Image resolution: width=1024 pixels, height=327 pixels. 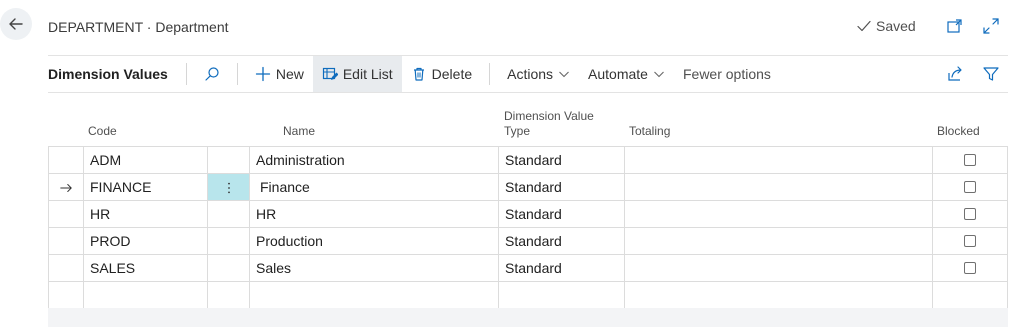 I want to click on name-cell: HR, so click(x=373, y=214).